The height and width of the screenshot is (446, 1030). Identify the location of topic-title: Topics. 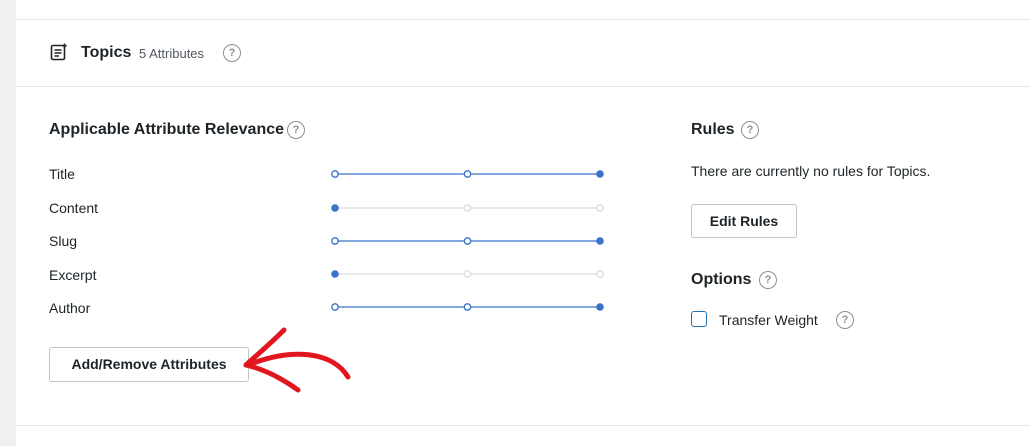
(106, 52).